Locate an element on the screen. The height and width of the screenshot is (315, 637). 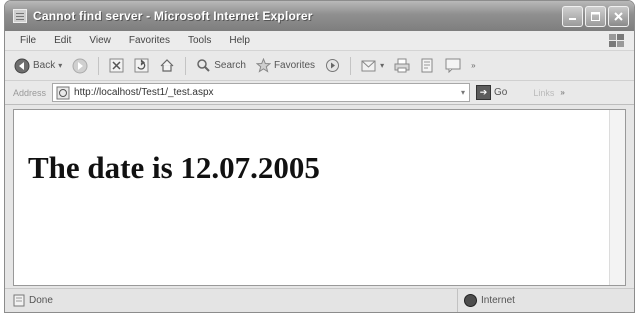
search-icon is located at coordinates (203, 65).